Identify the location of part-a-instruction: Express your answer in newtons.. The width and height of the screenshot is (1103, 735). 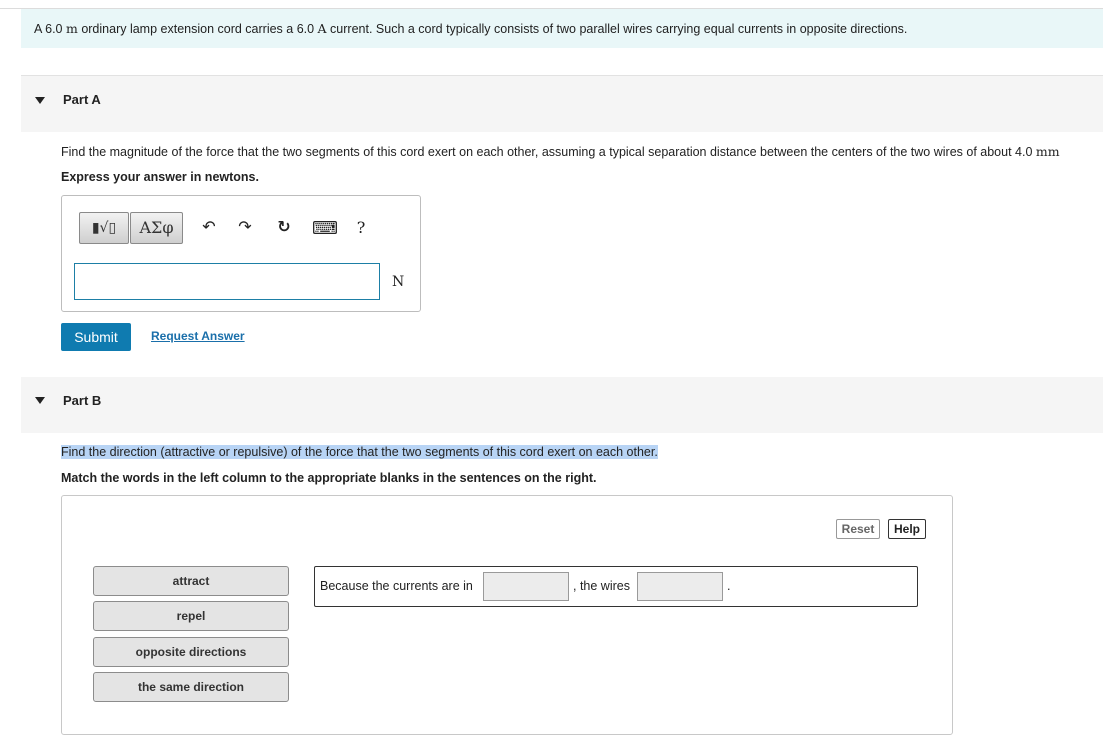
(160, 177).